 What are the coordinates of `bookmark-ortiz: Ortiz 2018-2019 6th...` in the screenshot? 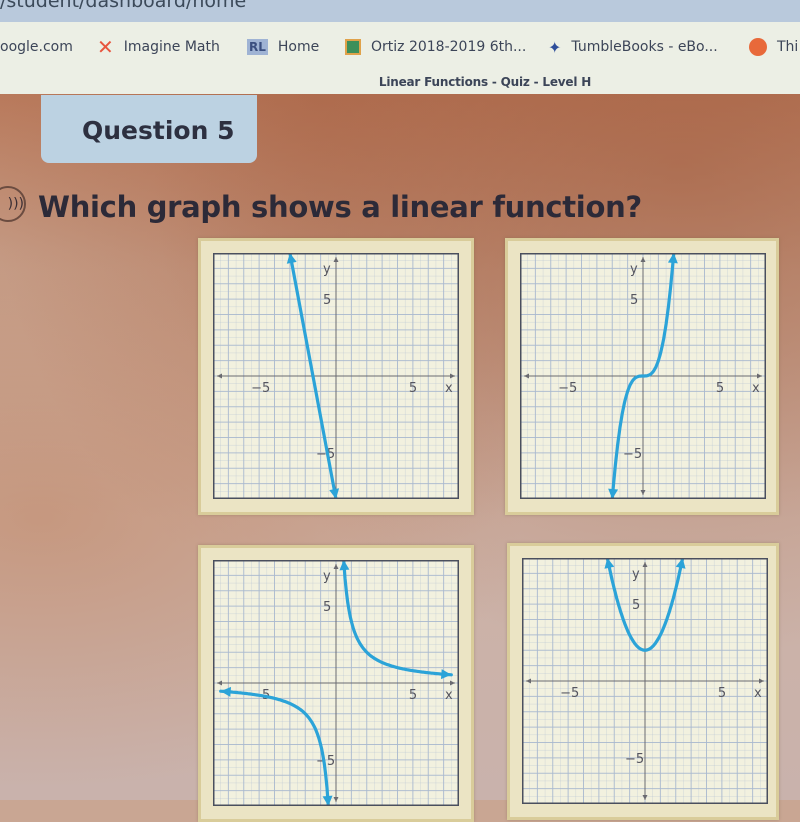 It's located at (435, 47).